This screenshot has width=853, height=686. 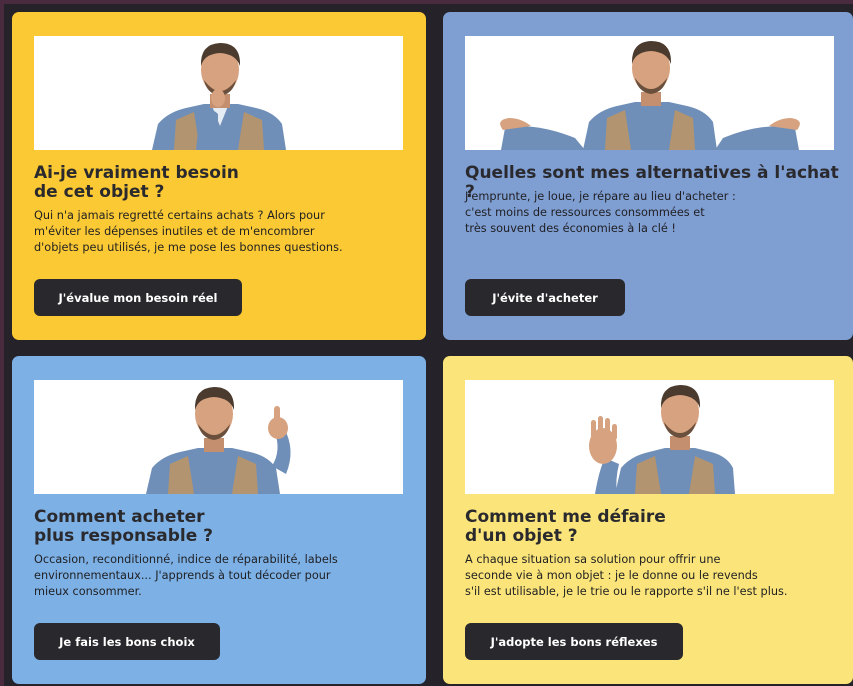 What do you see at coordinates (662, 439) in the screenshot?
I see `waving-man-icon` at bounding box center [662, 439].